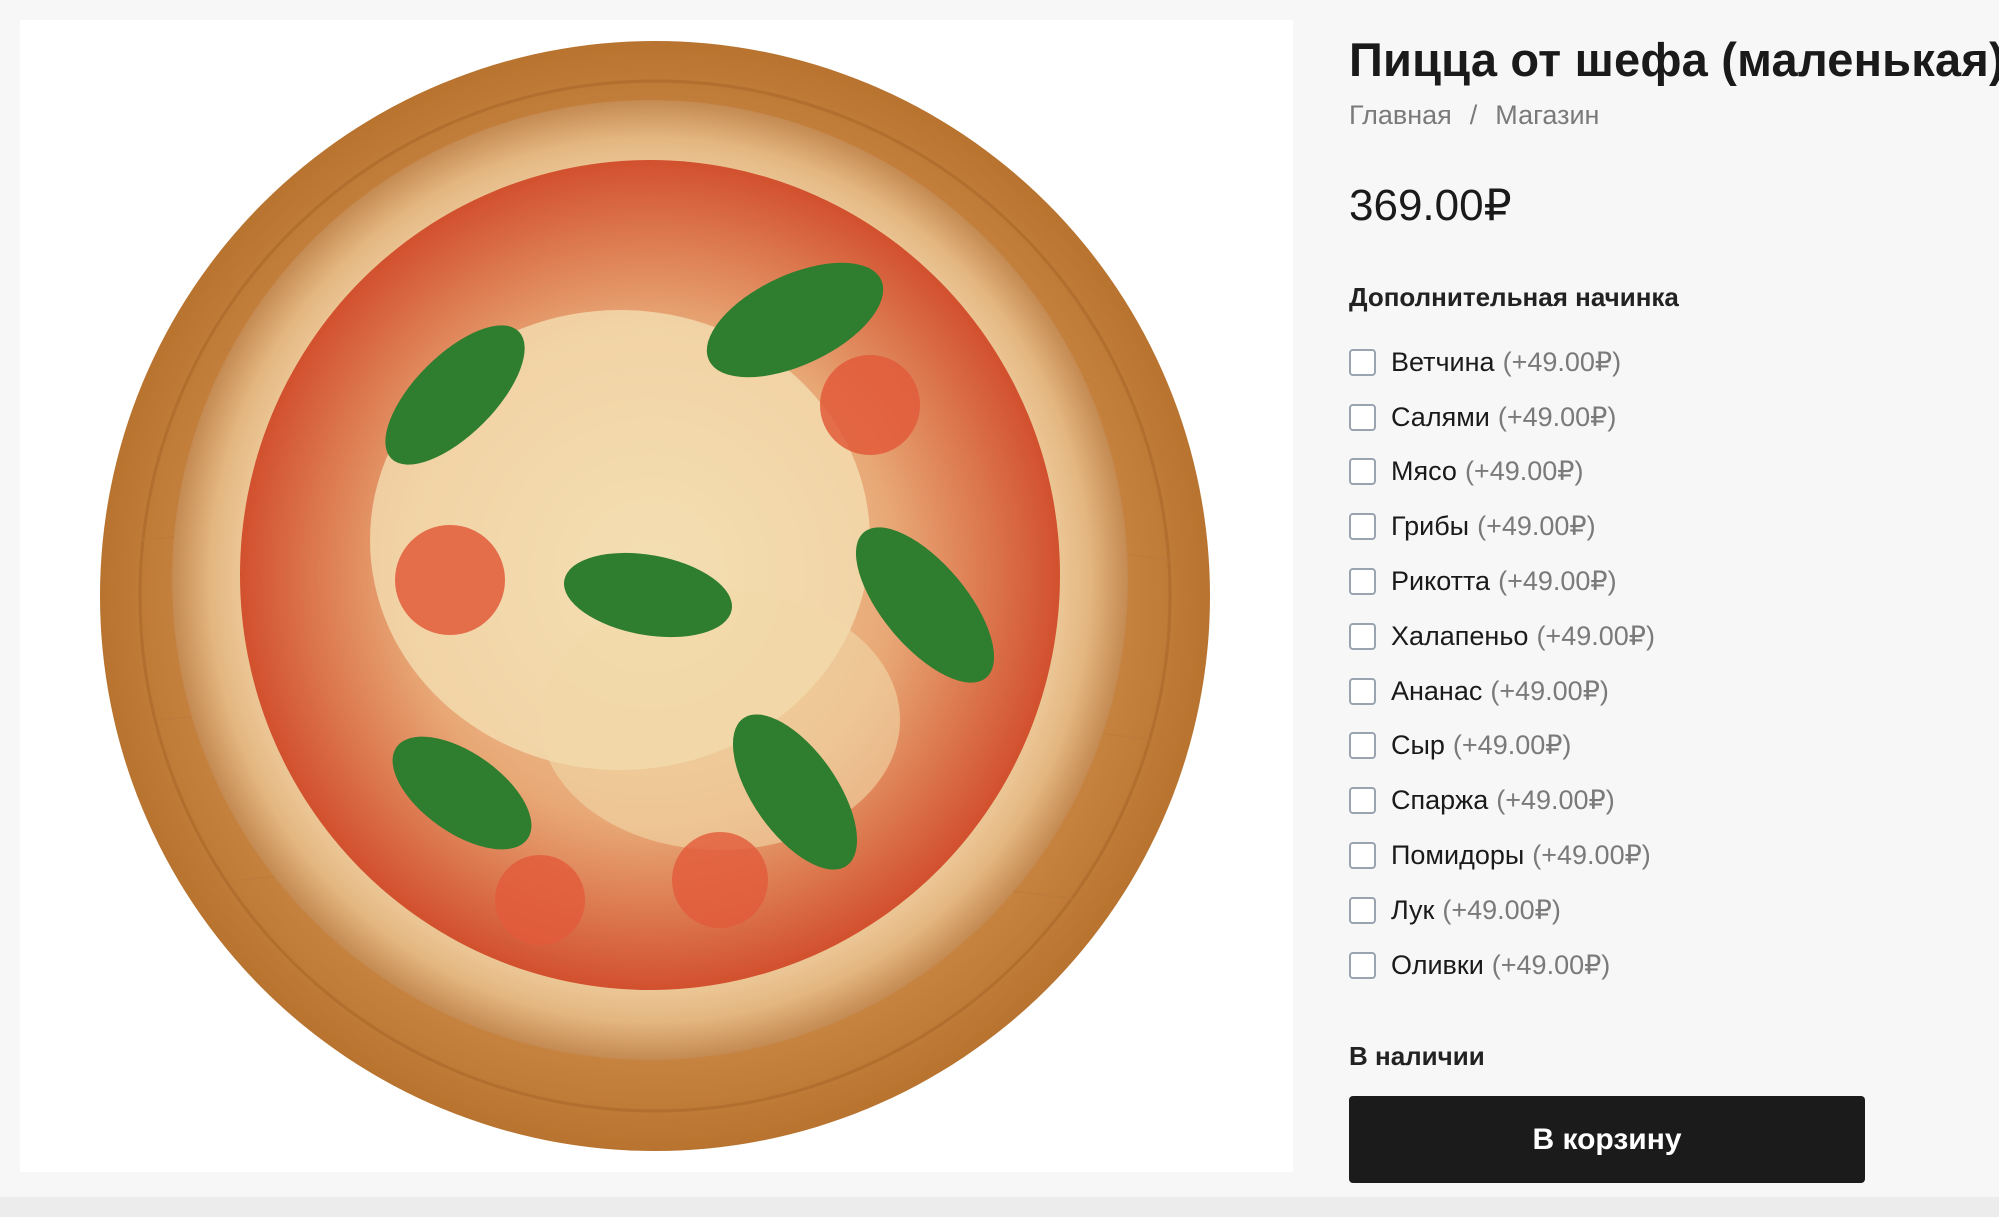  I want to click on addon-option: Ананас (+49.00₽), so click(1649, 691).